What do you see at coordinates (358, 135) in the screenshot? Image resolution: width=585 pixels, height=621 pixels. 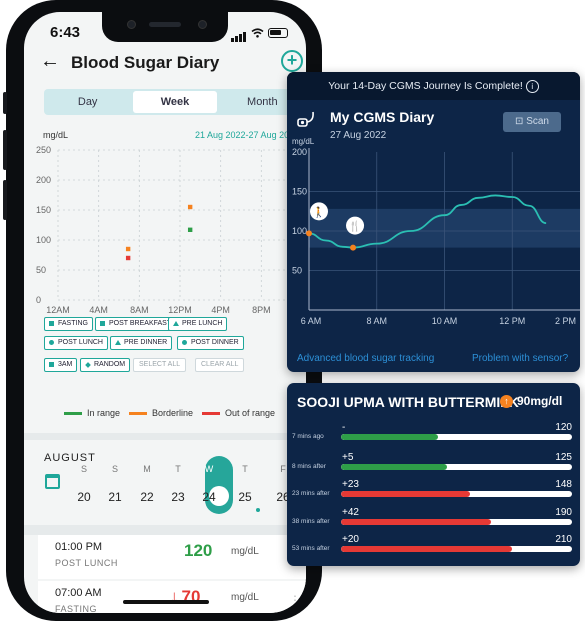 I see `cgms-date: 27 Aug 2022` at bounding box center [358, 135].